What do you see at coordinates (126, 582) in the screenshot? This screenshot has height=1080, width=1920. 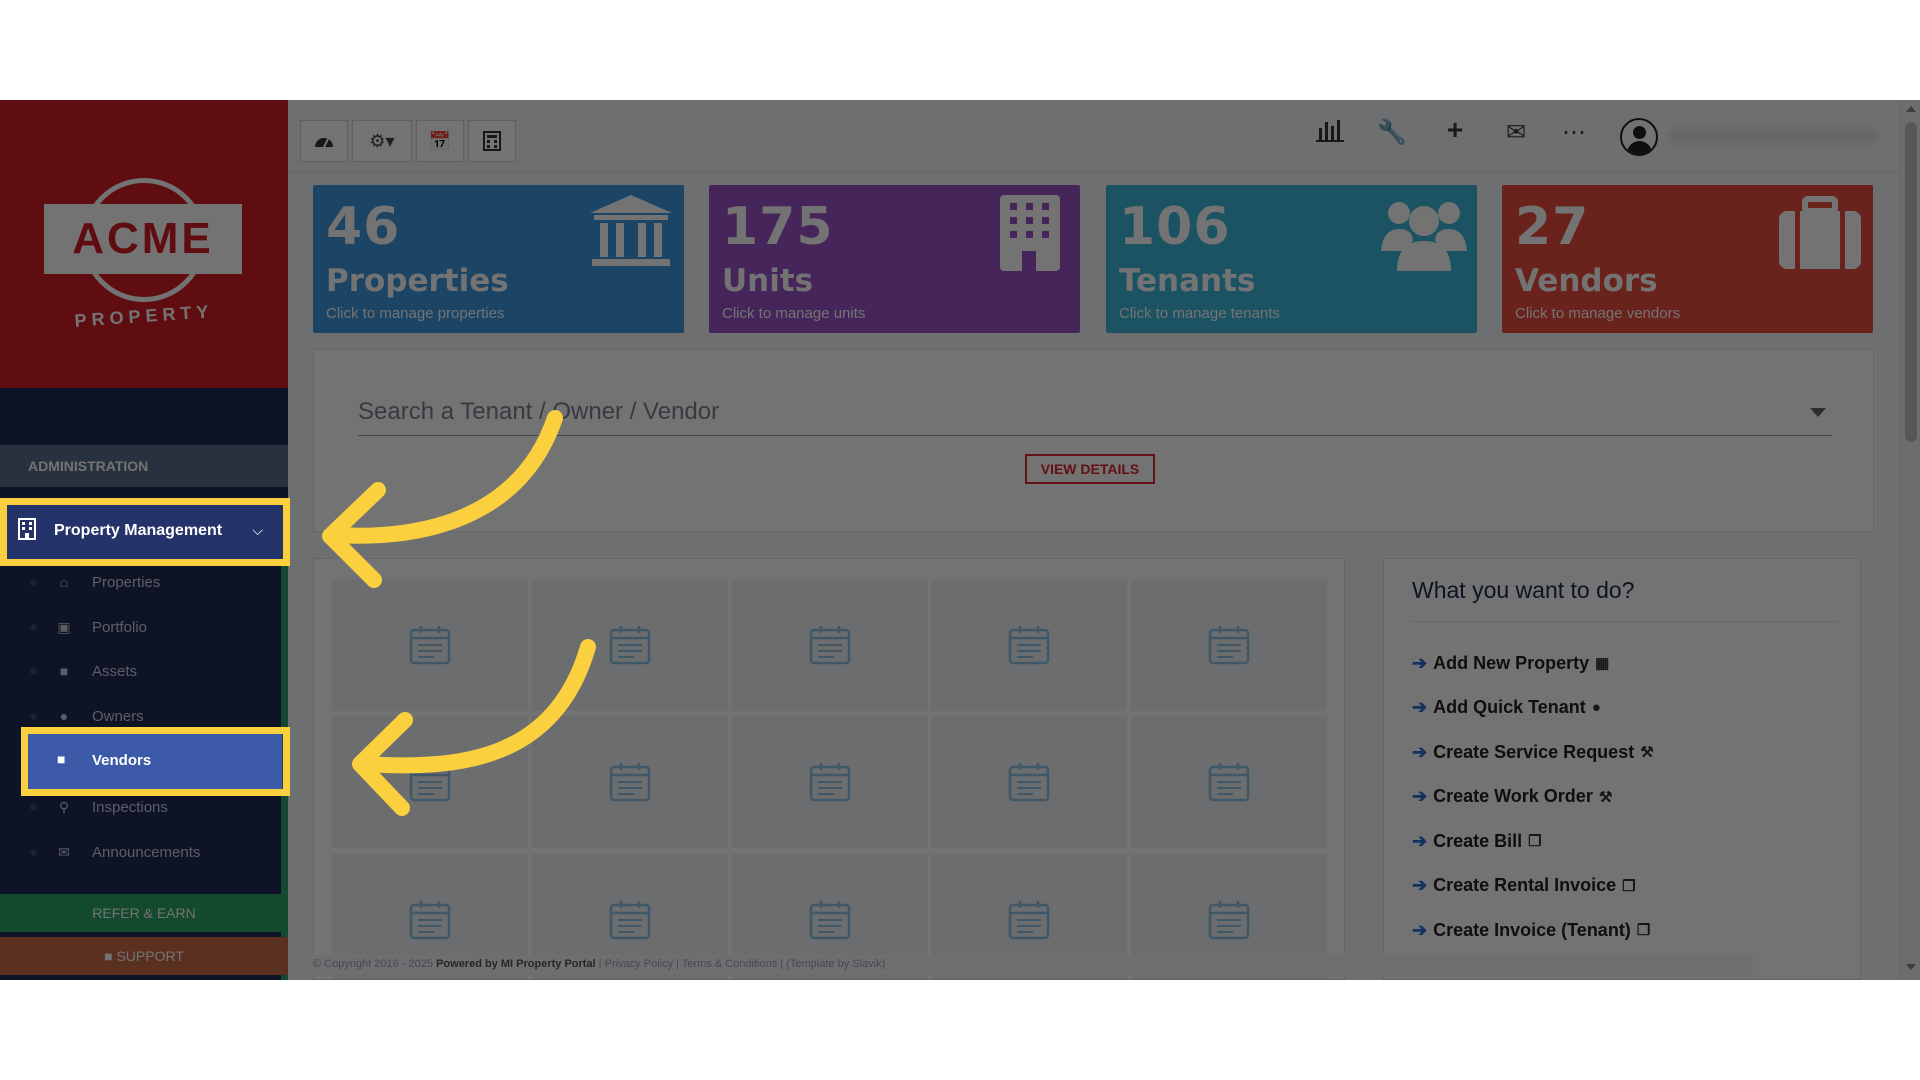 I see `sidebar-item-label: Properties` at bounding box center [126, 582].